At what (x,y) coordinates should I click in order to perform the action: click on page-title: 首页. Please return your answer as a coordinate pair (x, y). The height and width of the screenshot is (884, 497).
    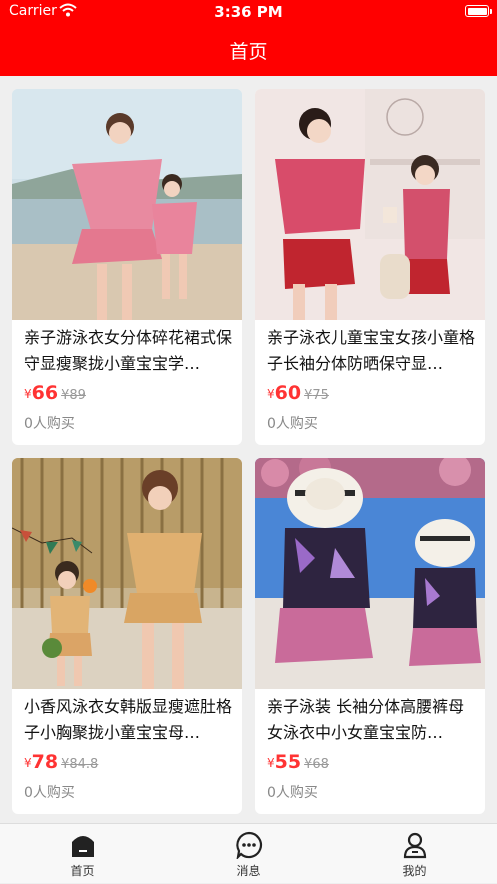
    Looking at the image, I should click on (248, 52).